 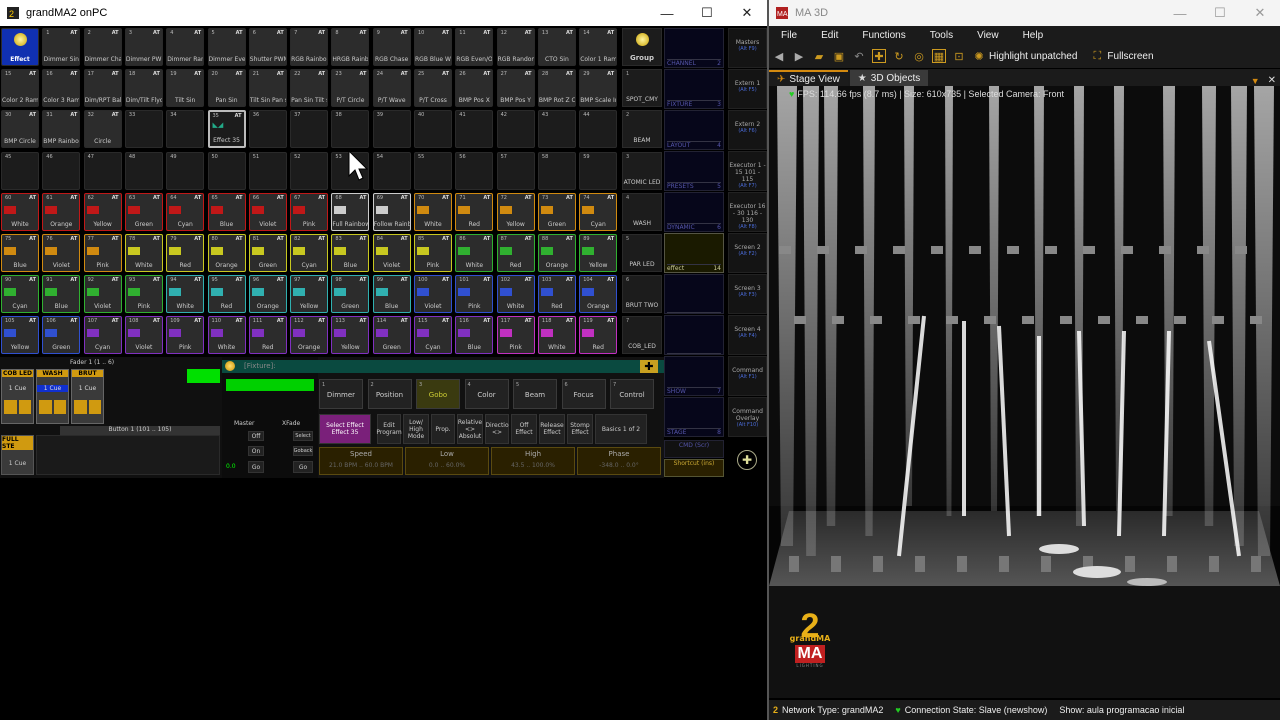 What do you see at coordinates (694, 130) in the screenshot?
I see `mini-panel-LAYOUT: LAYOUT 4` at bounding box center [694, 130].